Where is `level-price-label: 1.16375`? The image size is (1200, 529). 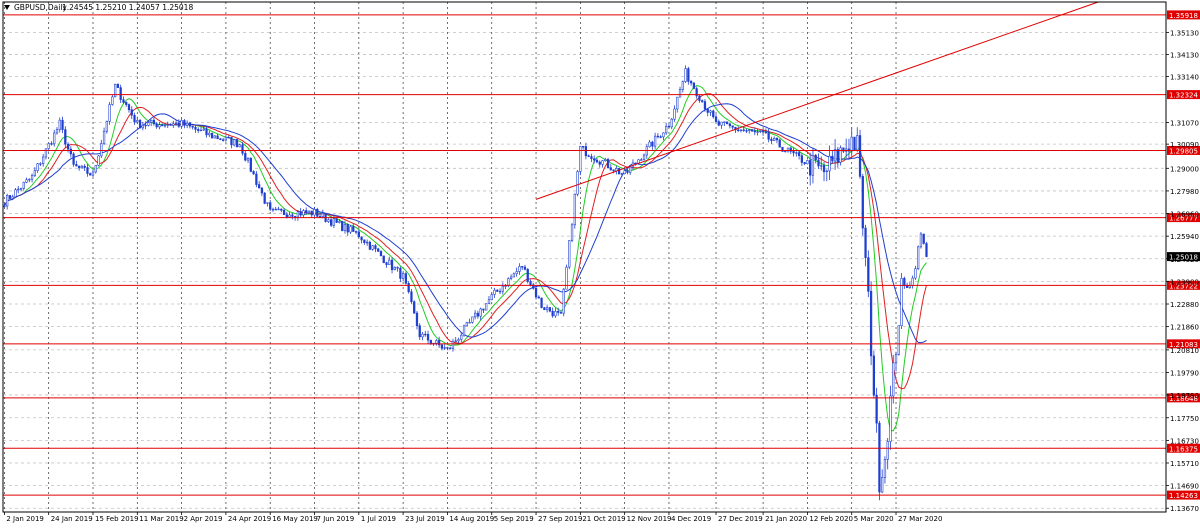
level-price-label: 1.16375 is located at coordinates (1183, 449).